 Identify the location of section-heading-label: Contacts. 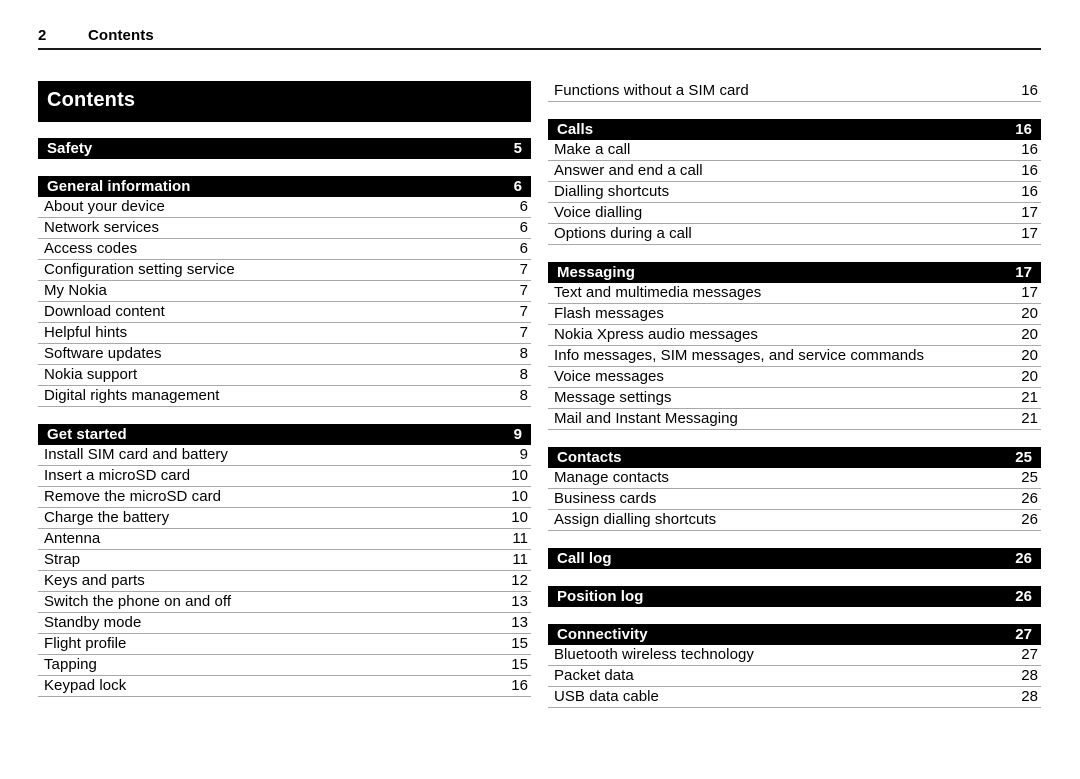
(589, 457).